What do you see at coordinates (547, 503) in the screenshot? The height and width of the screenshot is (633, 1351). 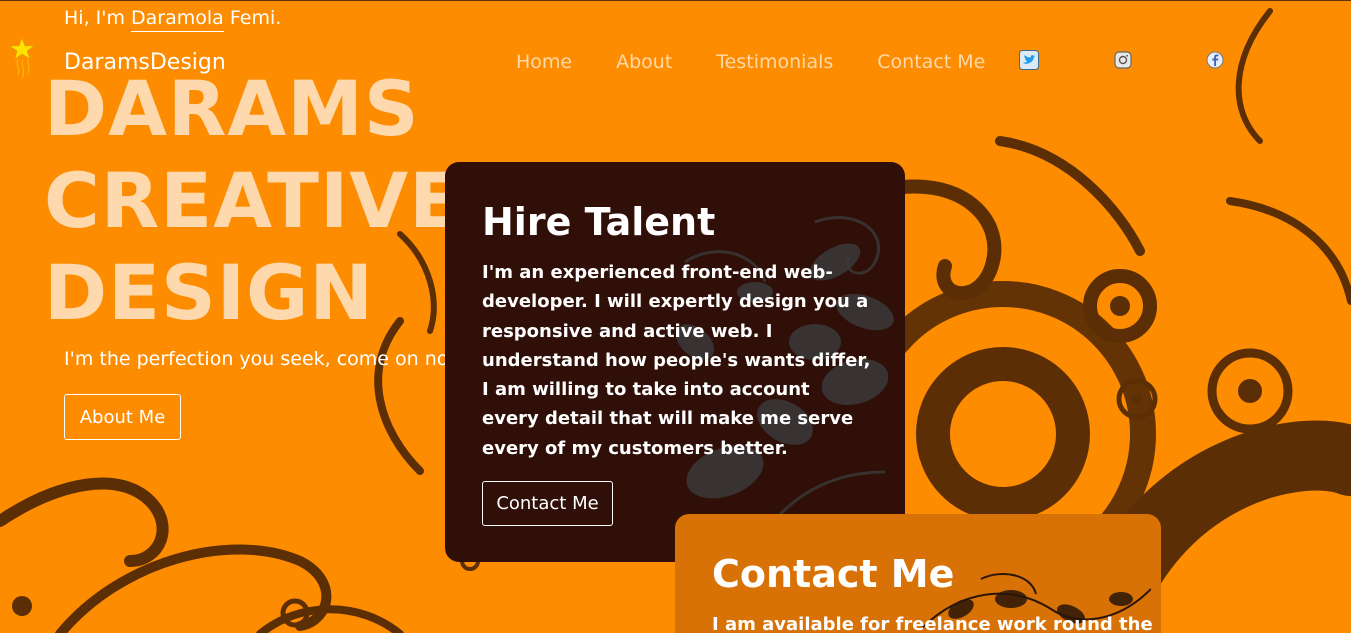 I see `contact-me-button: Contact Me` at bounding box center [547, 503].